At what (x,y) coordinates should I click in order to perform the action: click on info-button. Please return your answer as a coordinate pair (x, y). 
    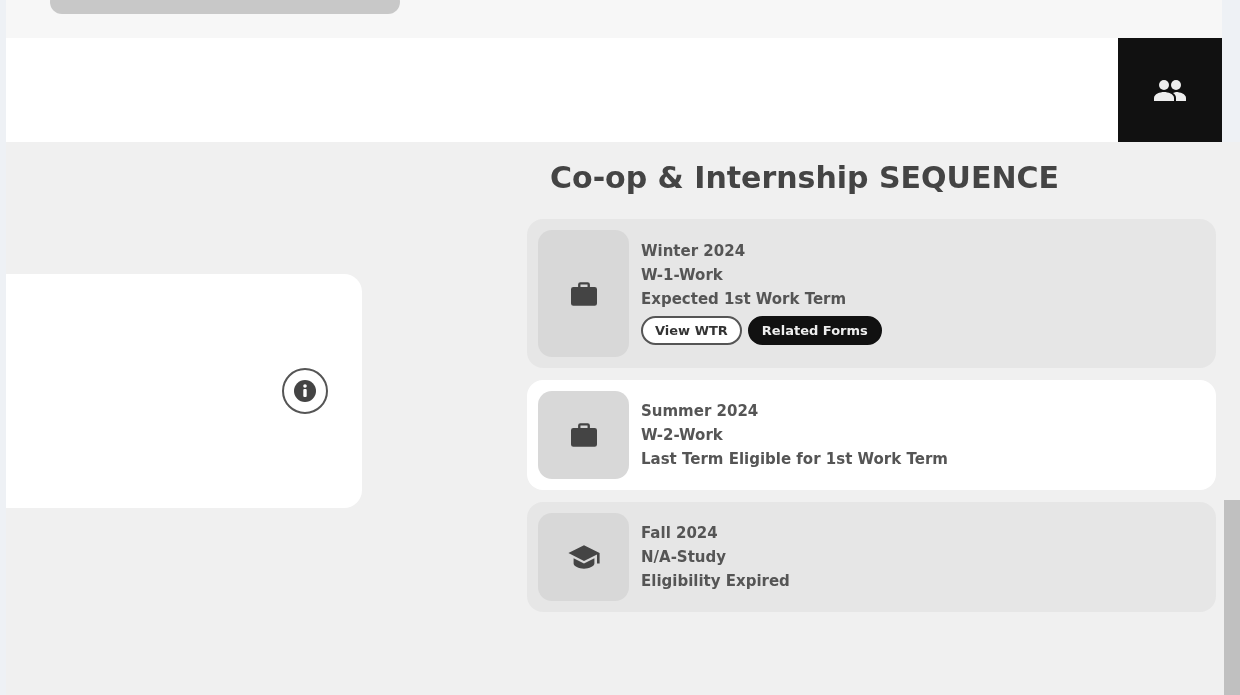
    Looking at the image, I should click on (305, 391).